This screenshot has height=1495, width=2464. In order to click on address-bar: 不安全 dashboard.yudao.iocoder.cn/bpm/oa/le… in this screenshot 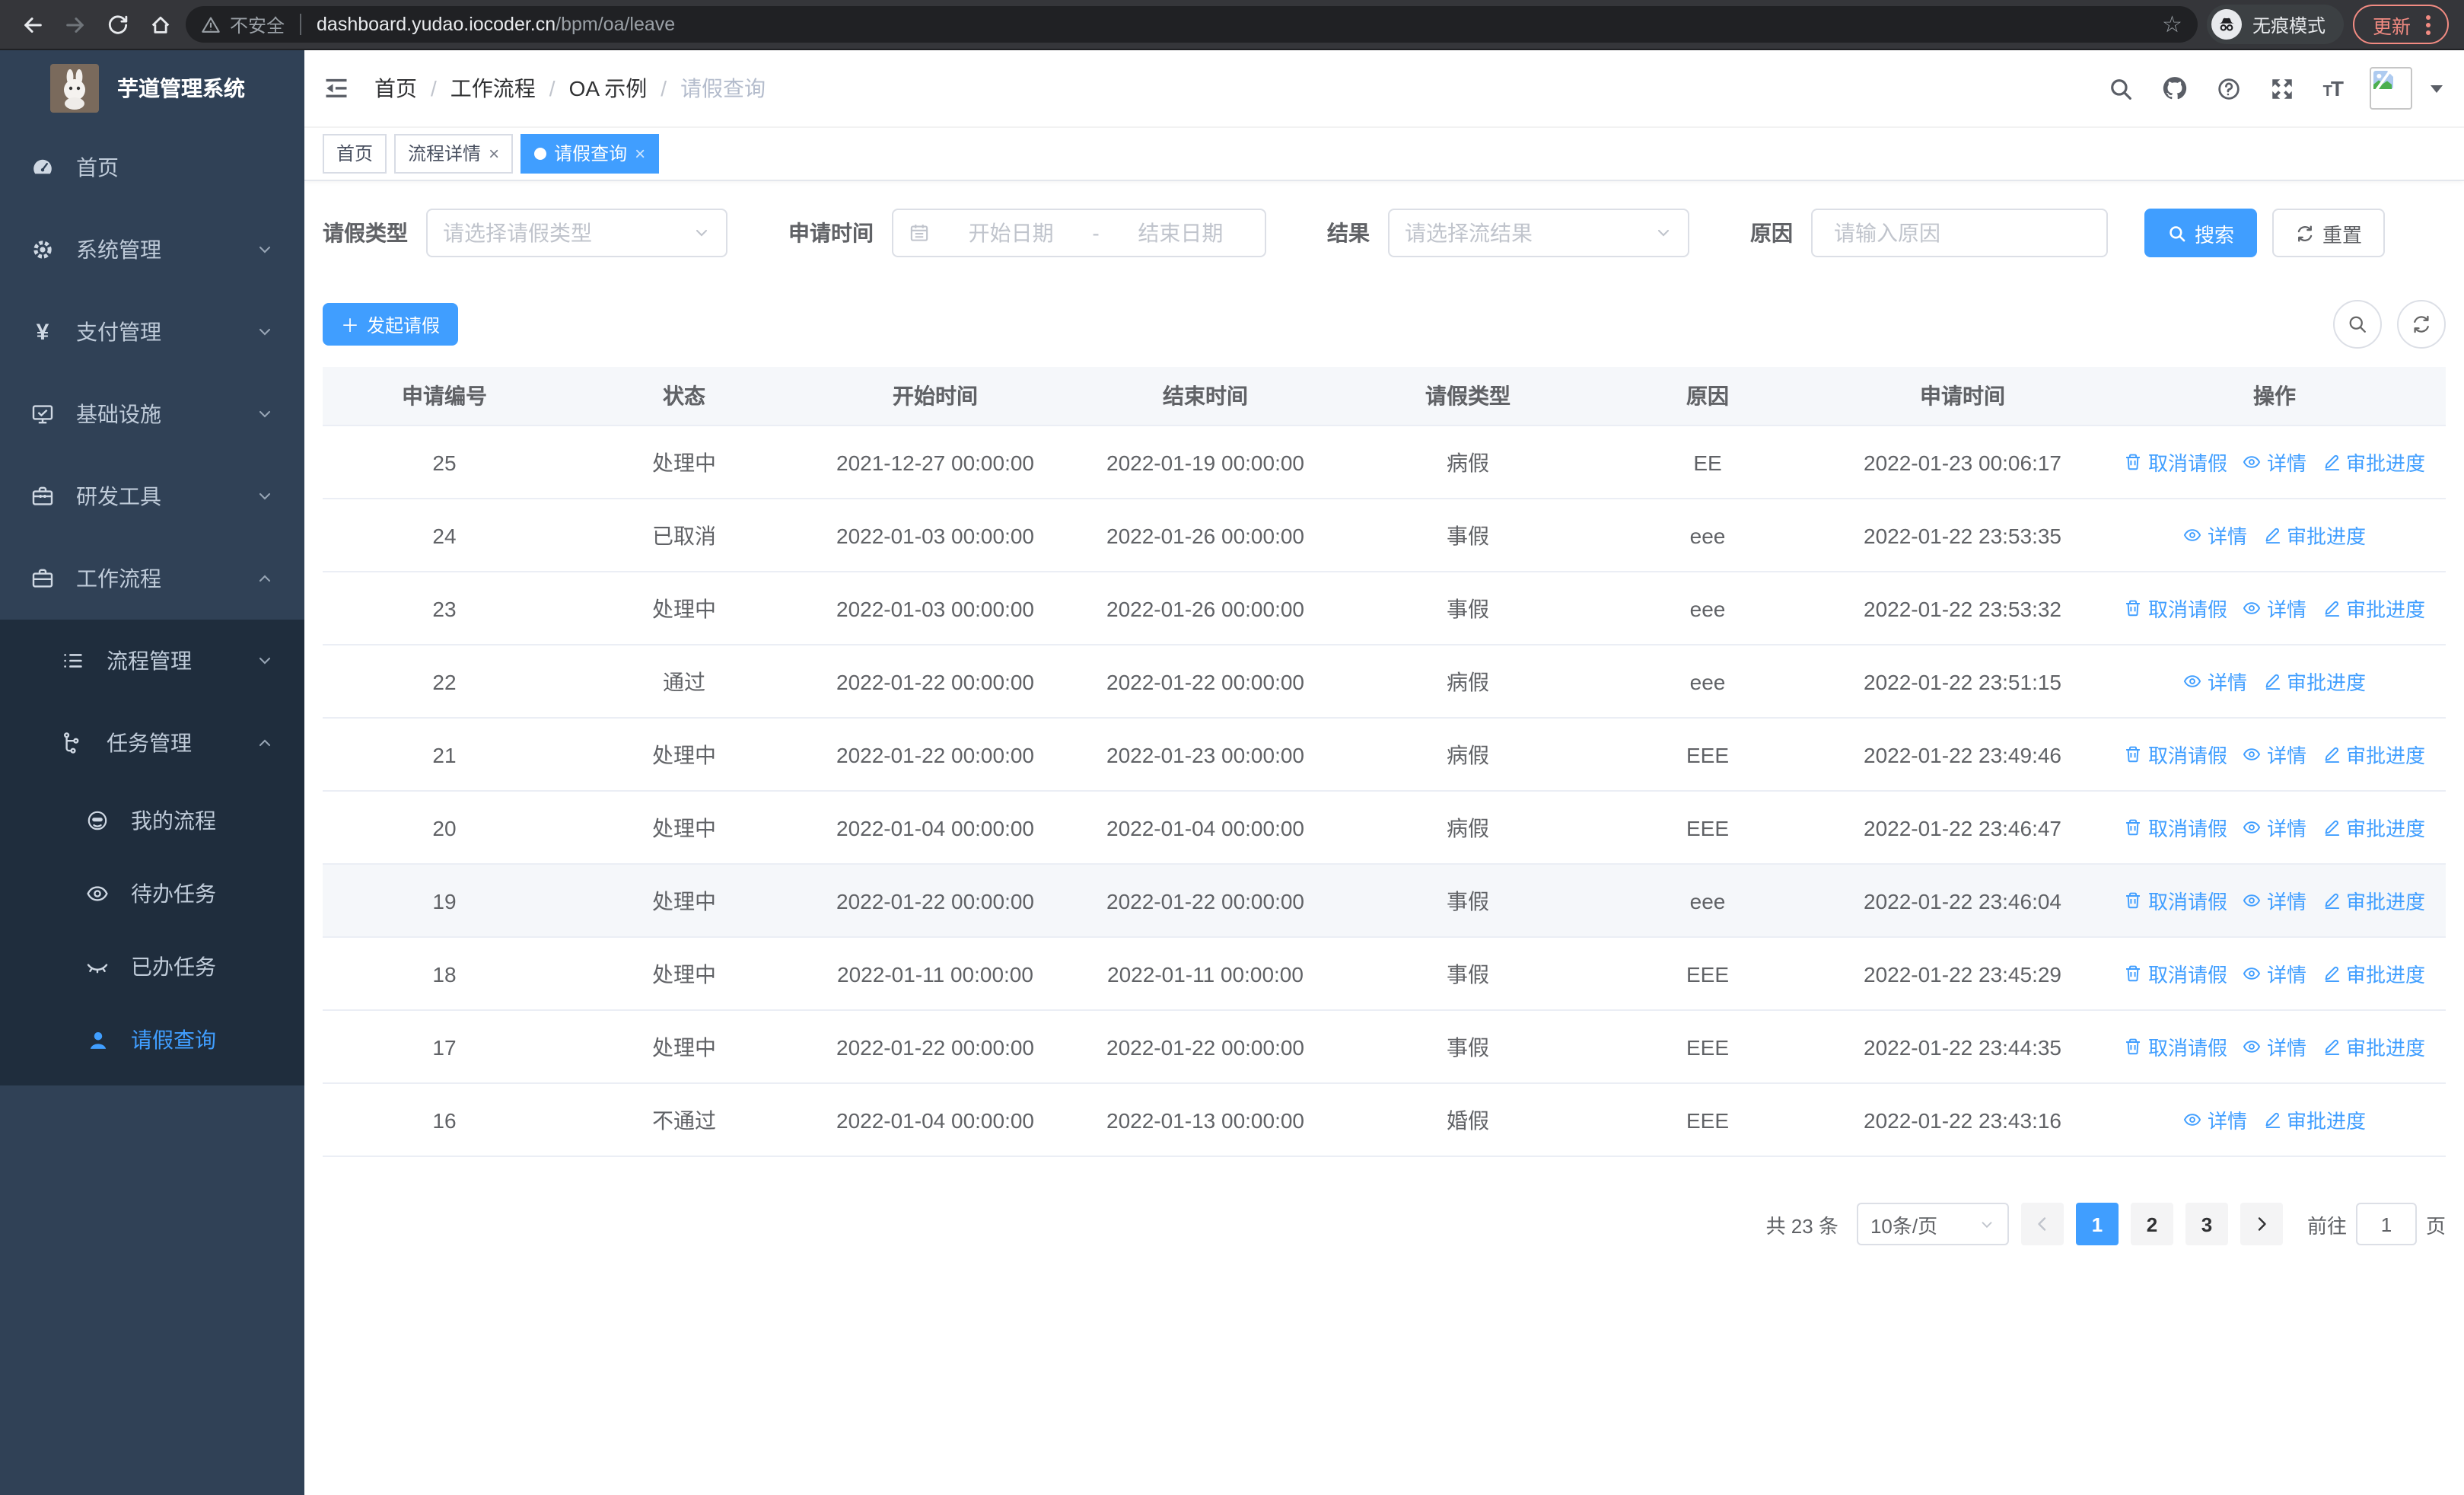, I will do `click(1192, 25)`.